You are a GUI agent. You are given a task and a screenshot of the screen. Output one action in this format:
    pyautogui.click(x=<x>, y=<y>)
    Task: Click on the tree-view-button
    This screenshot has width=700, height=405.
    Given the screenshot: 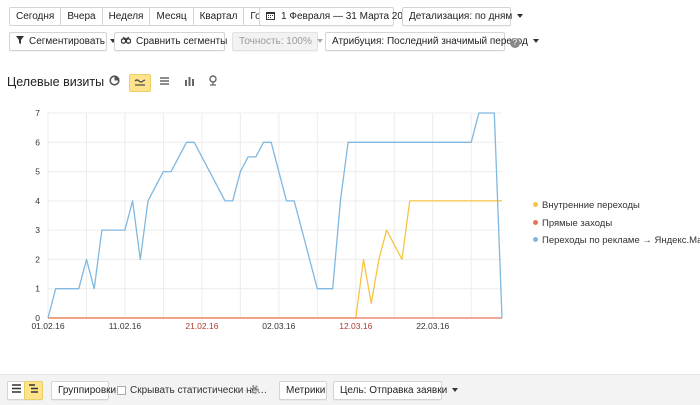 What is the action you would take?
    pyautogui.click(x=33, y=390)
    